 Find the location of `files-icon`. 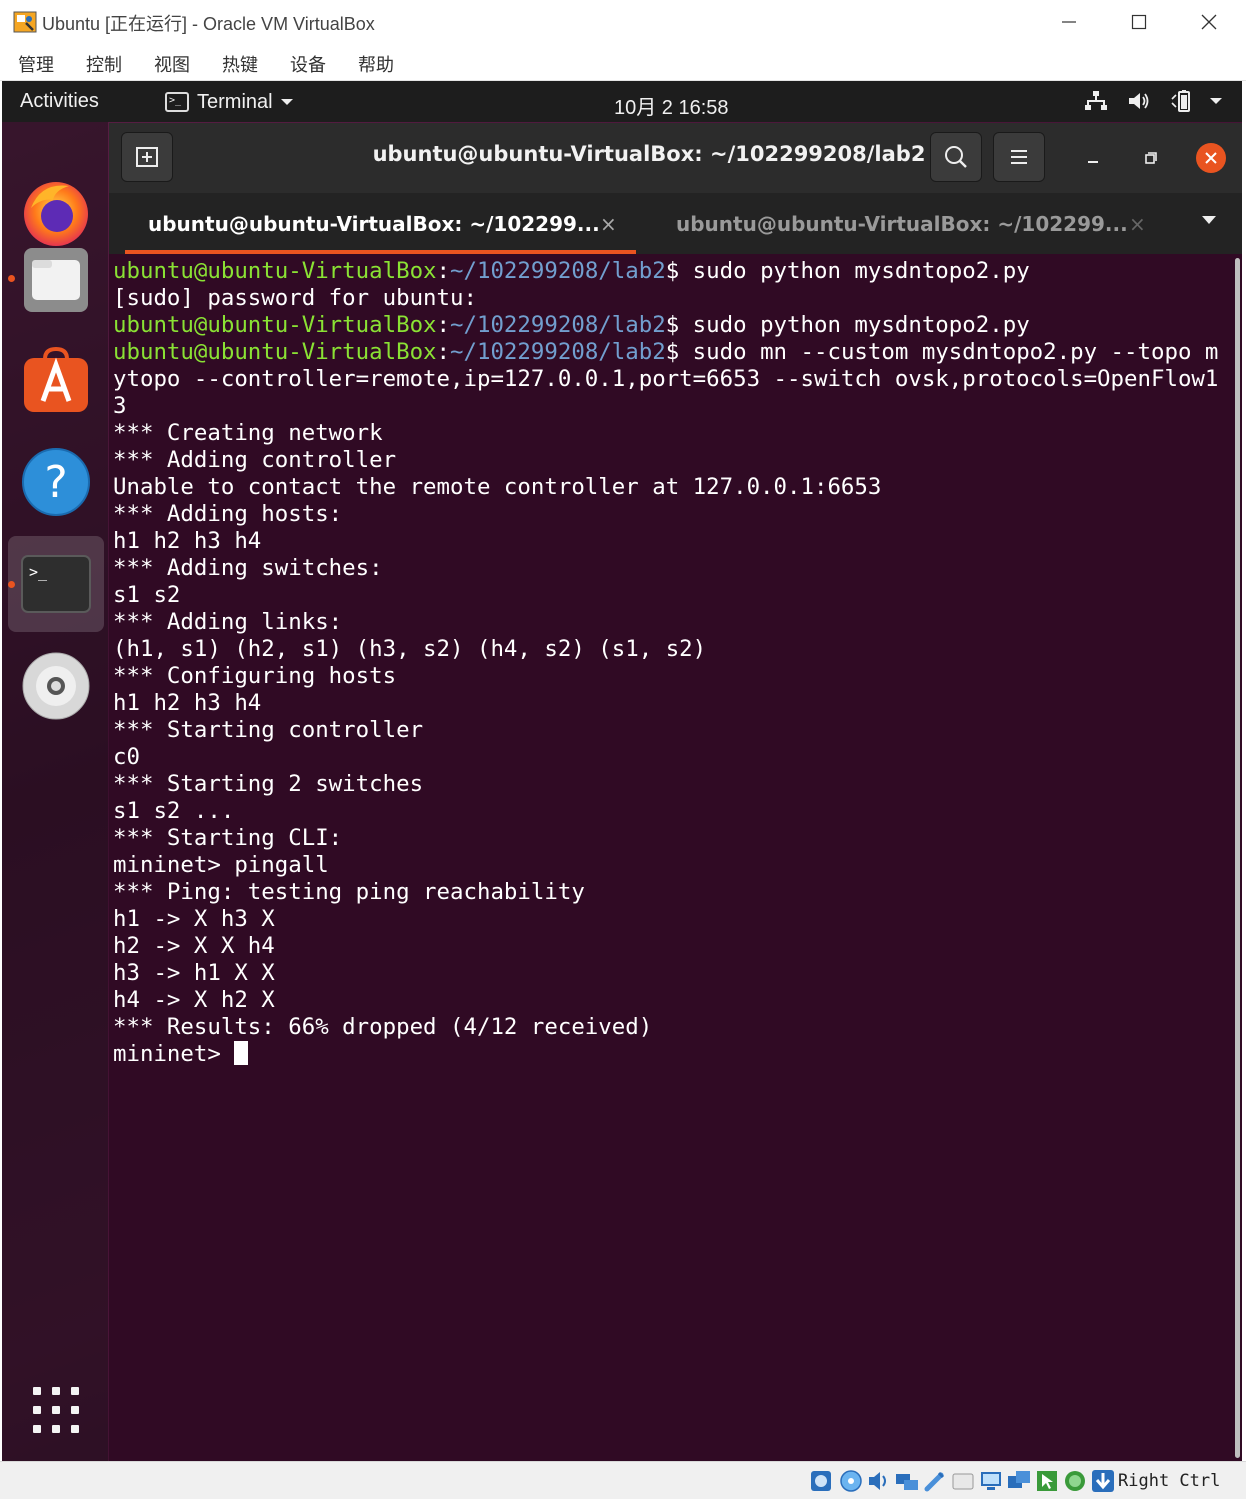

files-icon is located at coordinates (56, 280).